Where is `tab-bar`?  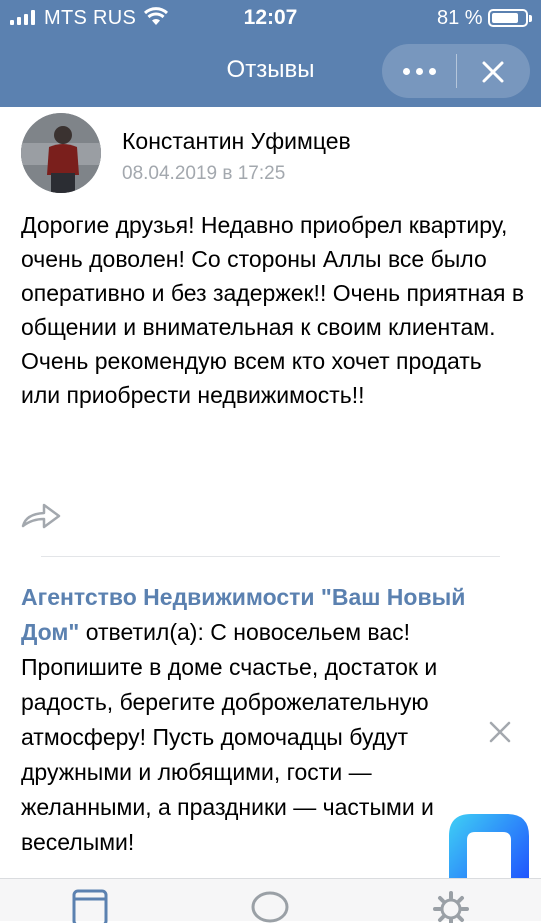
tab-bar is located at coordinates (270, 900).